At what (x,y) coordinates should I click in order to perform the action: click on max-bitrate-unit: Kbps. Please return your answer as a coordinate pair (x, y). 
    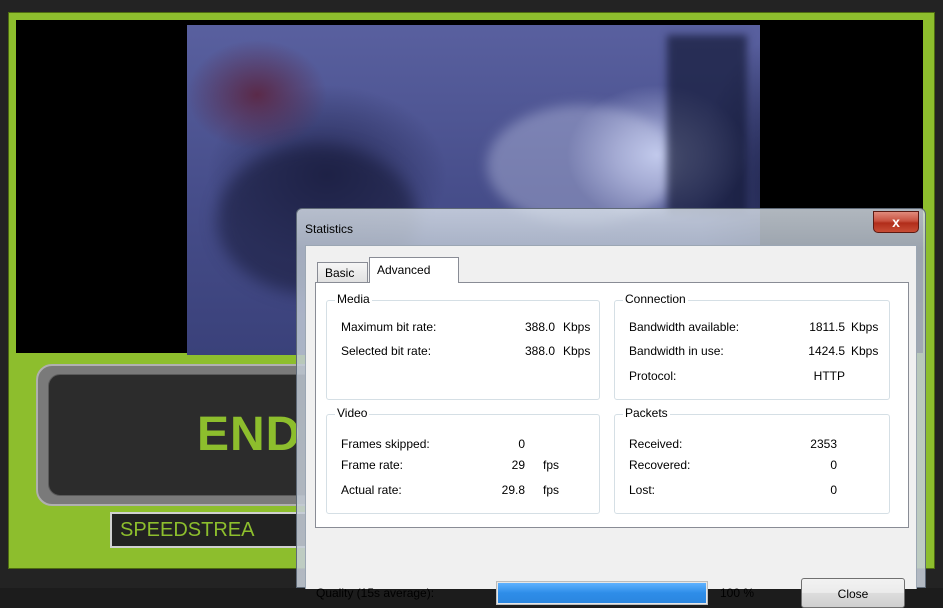
    Looking at the image, I should click on (577, 327).